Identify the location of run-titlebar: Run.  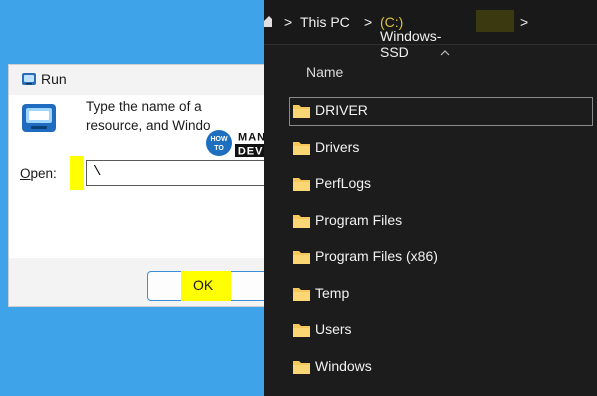
(140, 80).